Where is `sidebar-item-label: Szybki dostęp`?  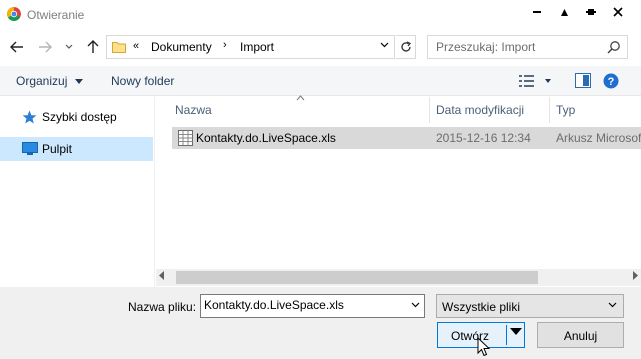 sidebar-item-label: Szybki dostęp is located at coordinates (79, 117).